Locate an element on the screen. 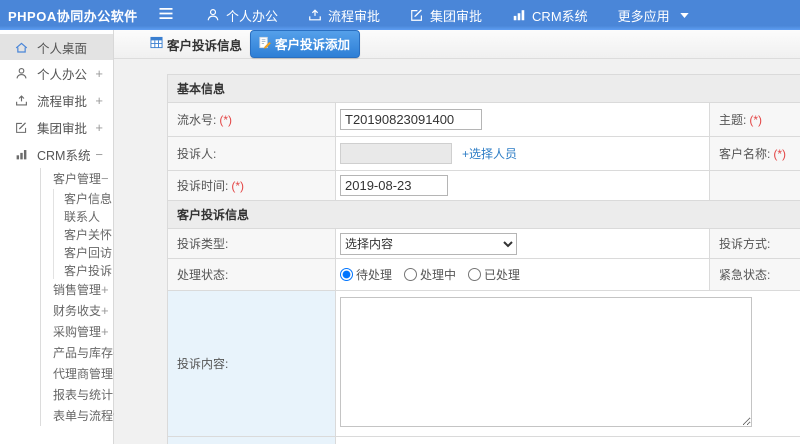 The image size is (800, 444). radio-pending-input is located at coordinates (346, 274).